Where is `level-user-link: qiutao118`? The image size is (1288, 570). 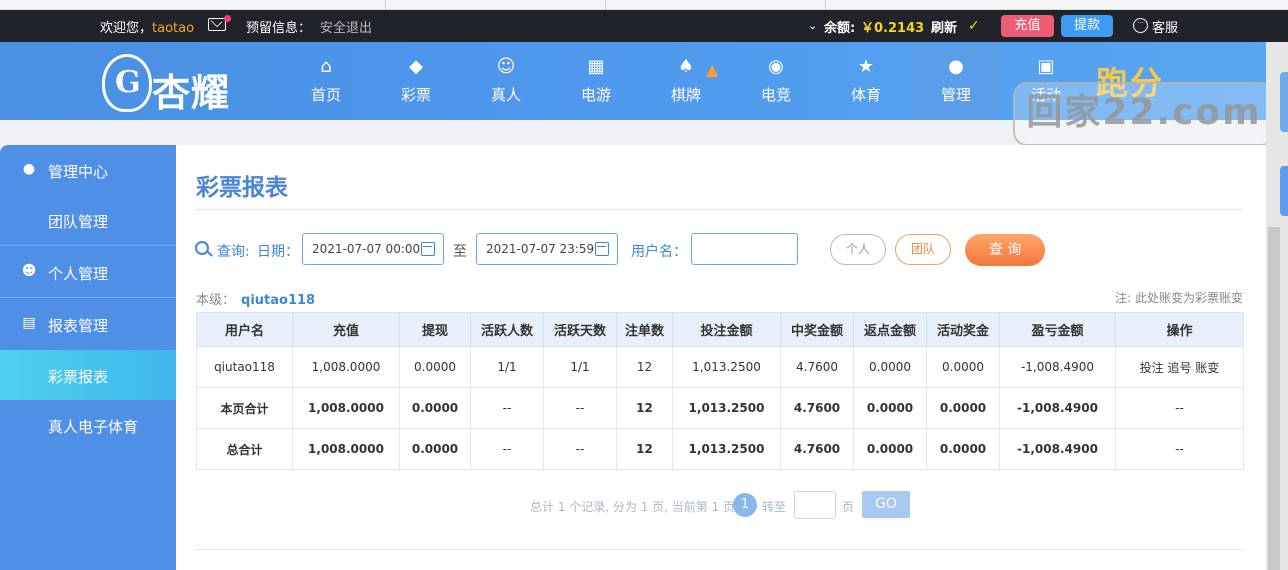 level-user-link: qiutao118 is located at coordinates (278, 300).